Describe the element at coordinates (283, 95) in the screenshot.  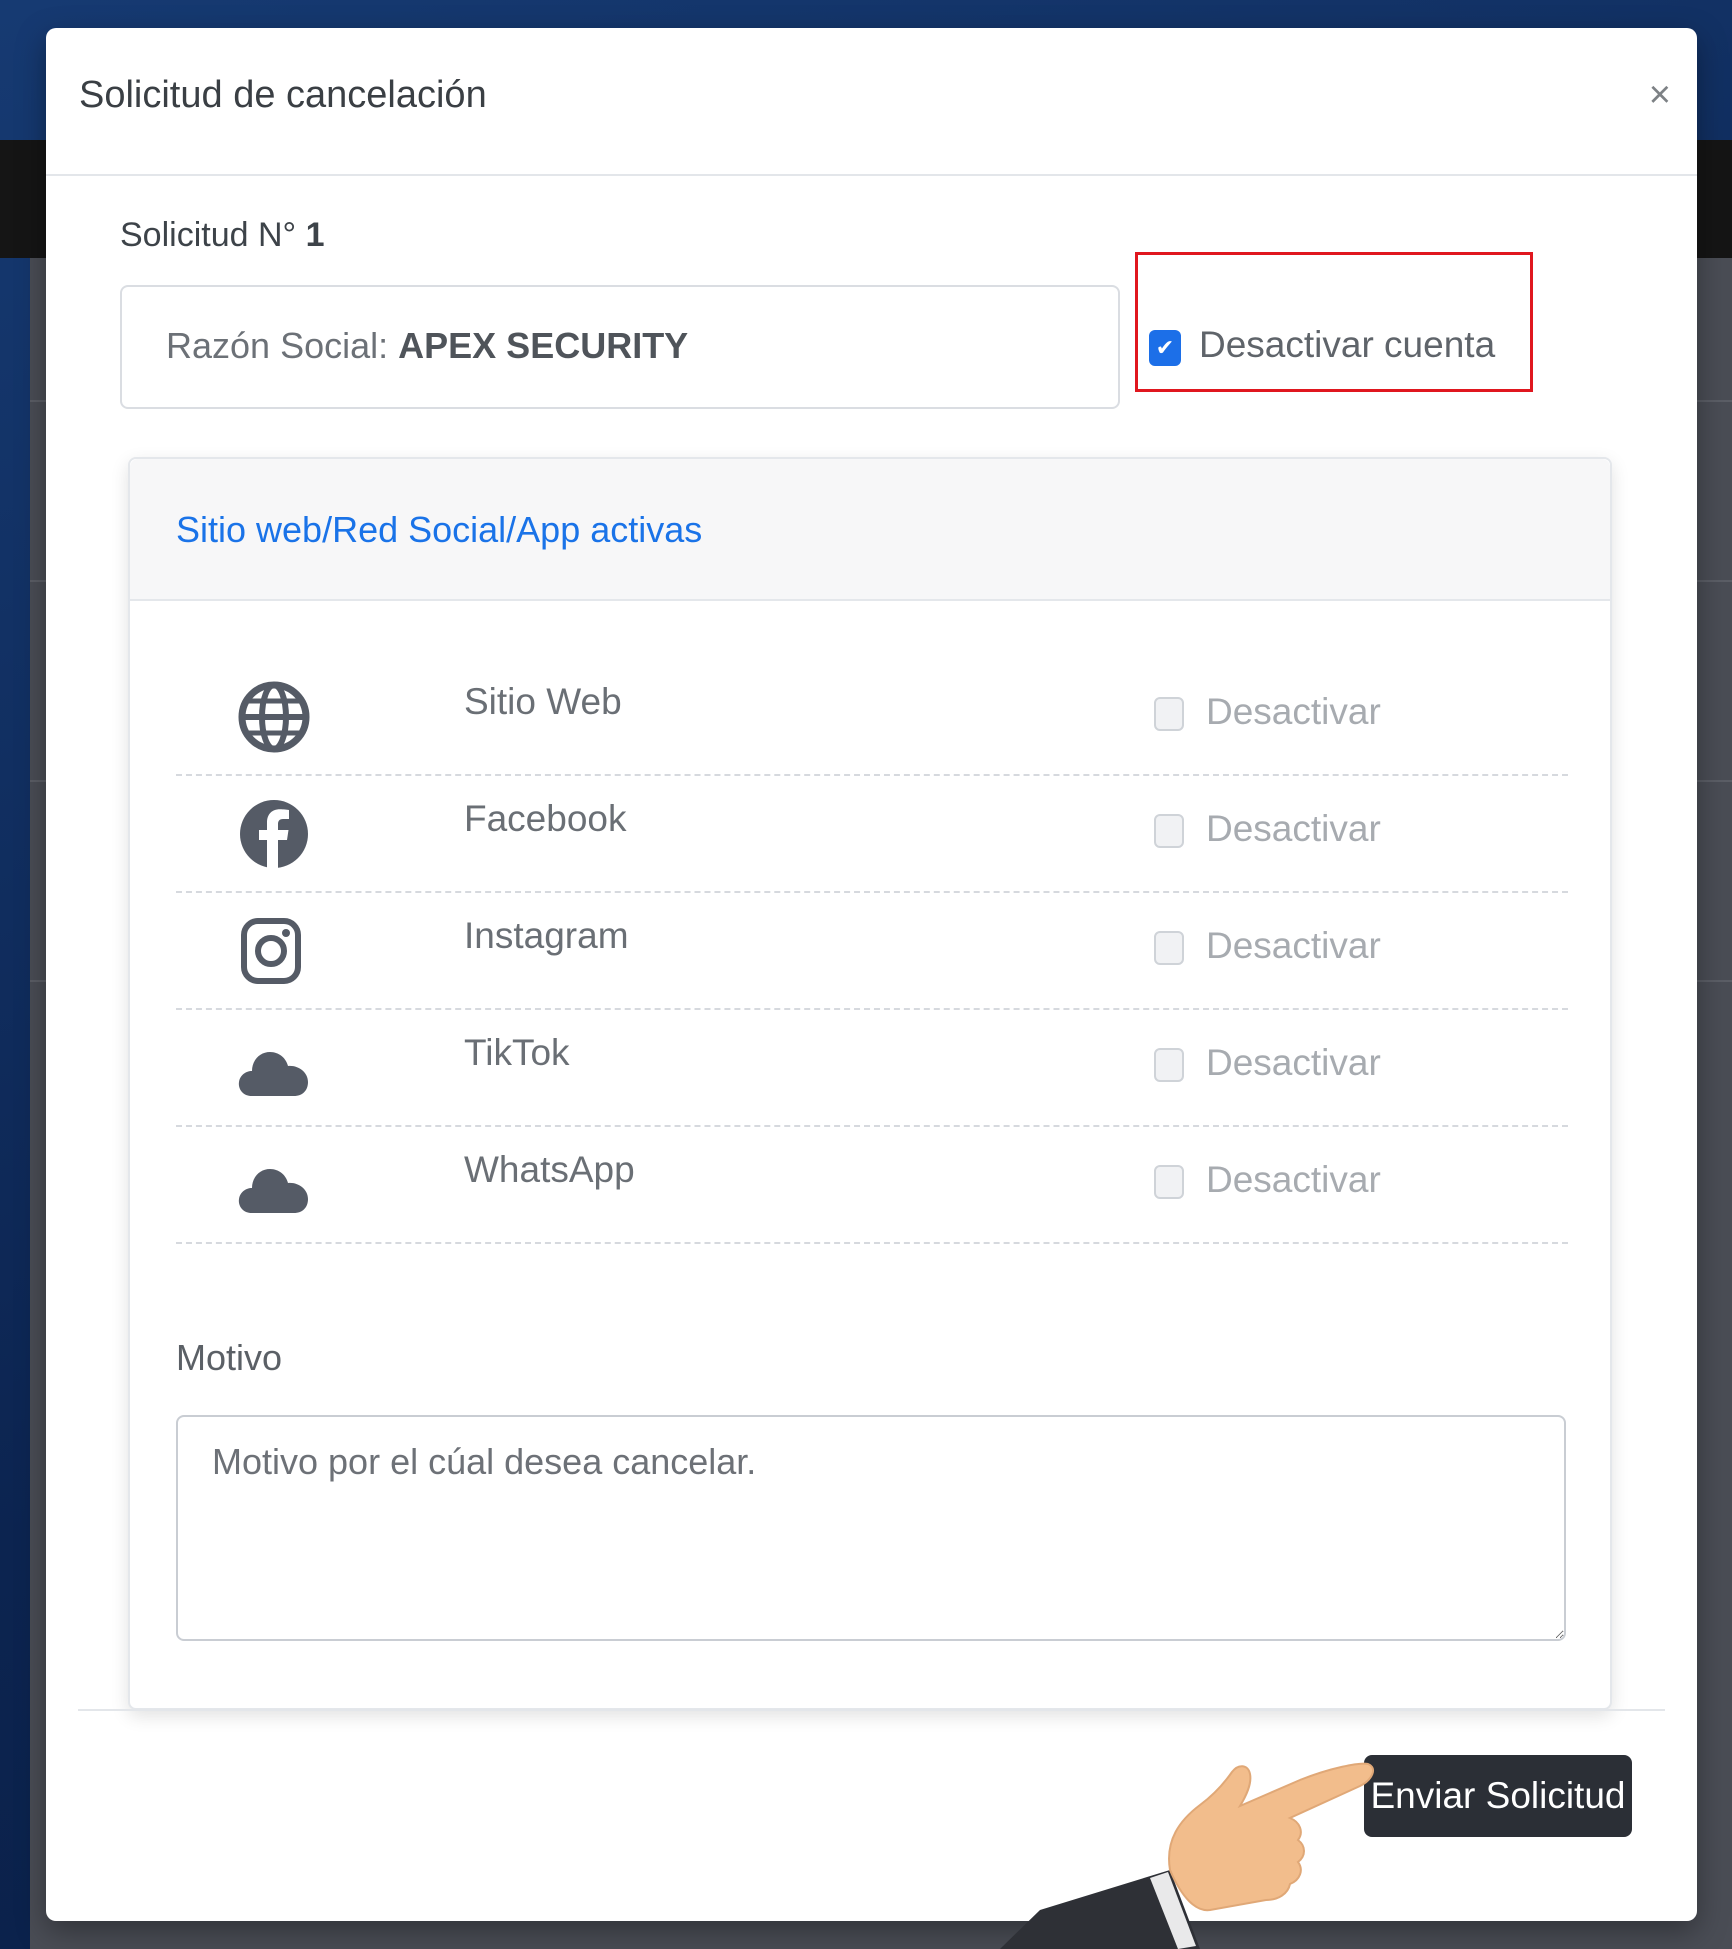
I see `modal-title: Solicitud de cancelación` at that location.